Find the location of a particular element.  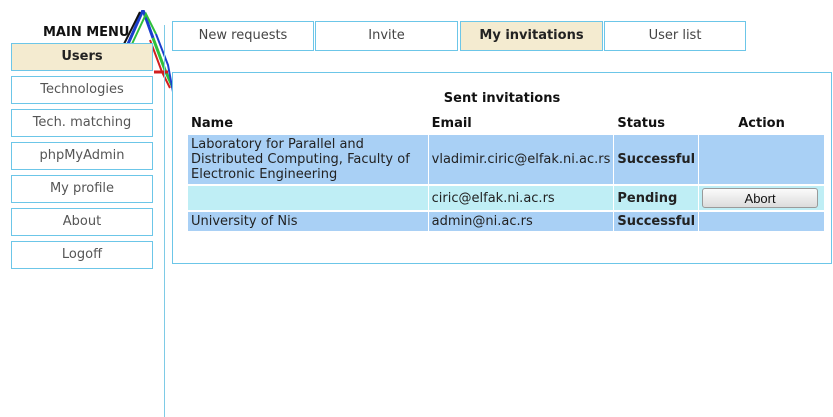

column-header-action: Action is located at coordinates (761, 123).